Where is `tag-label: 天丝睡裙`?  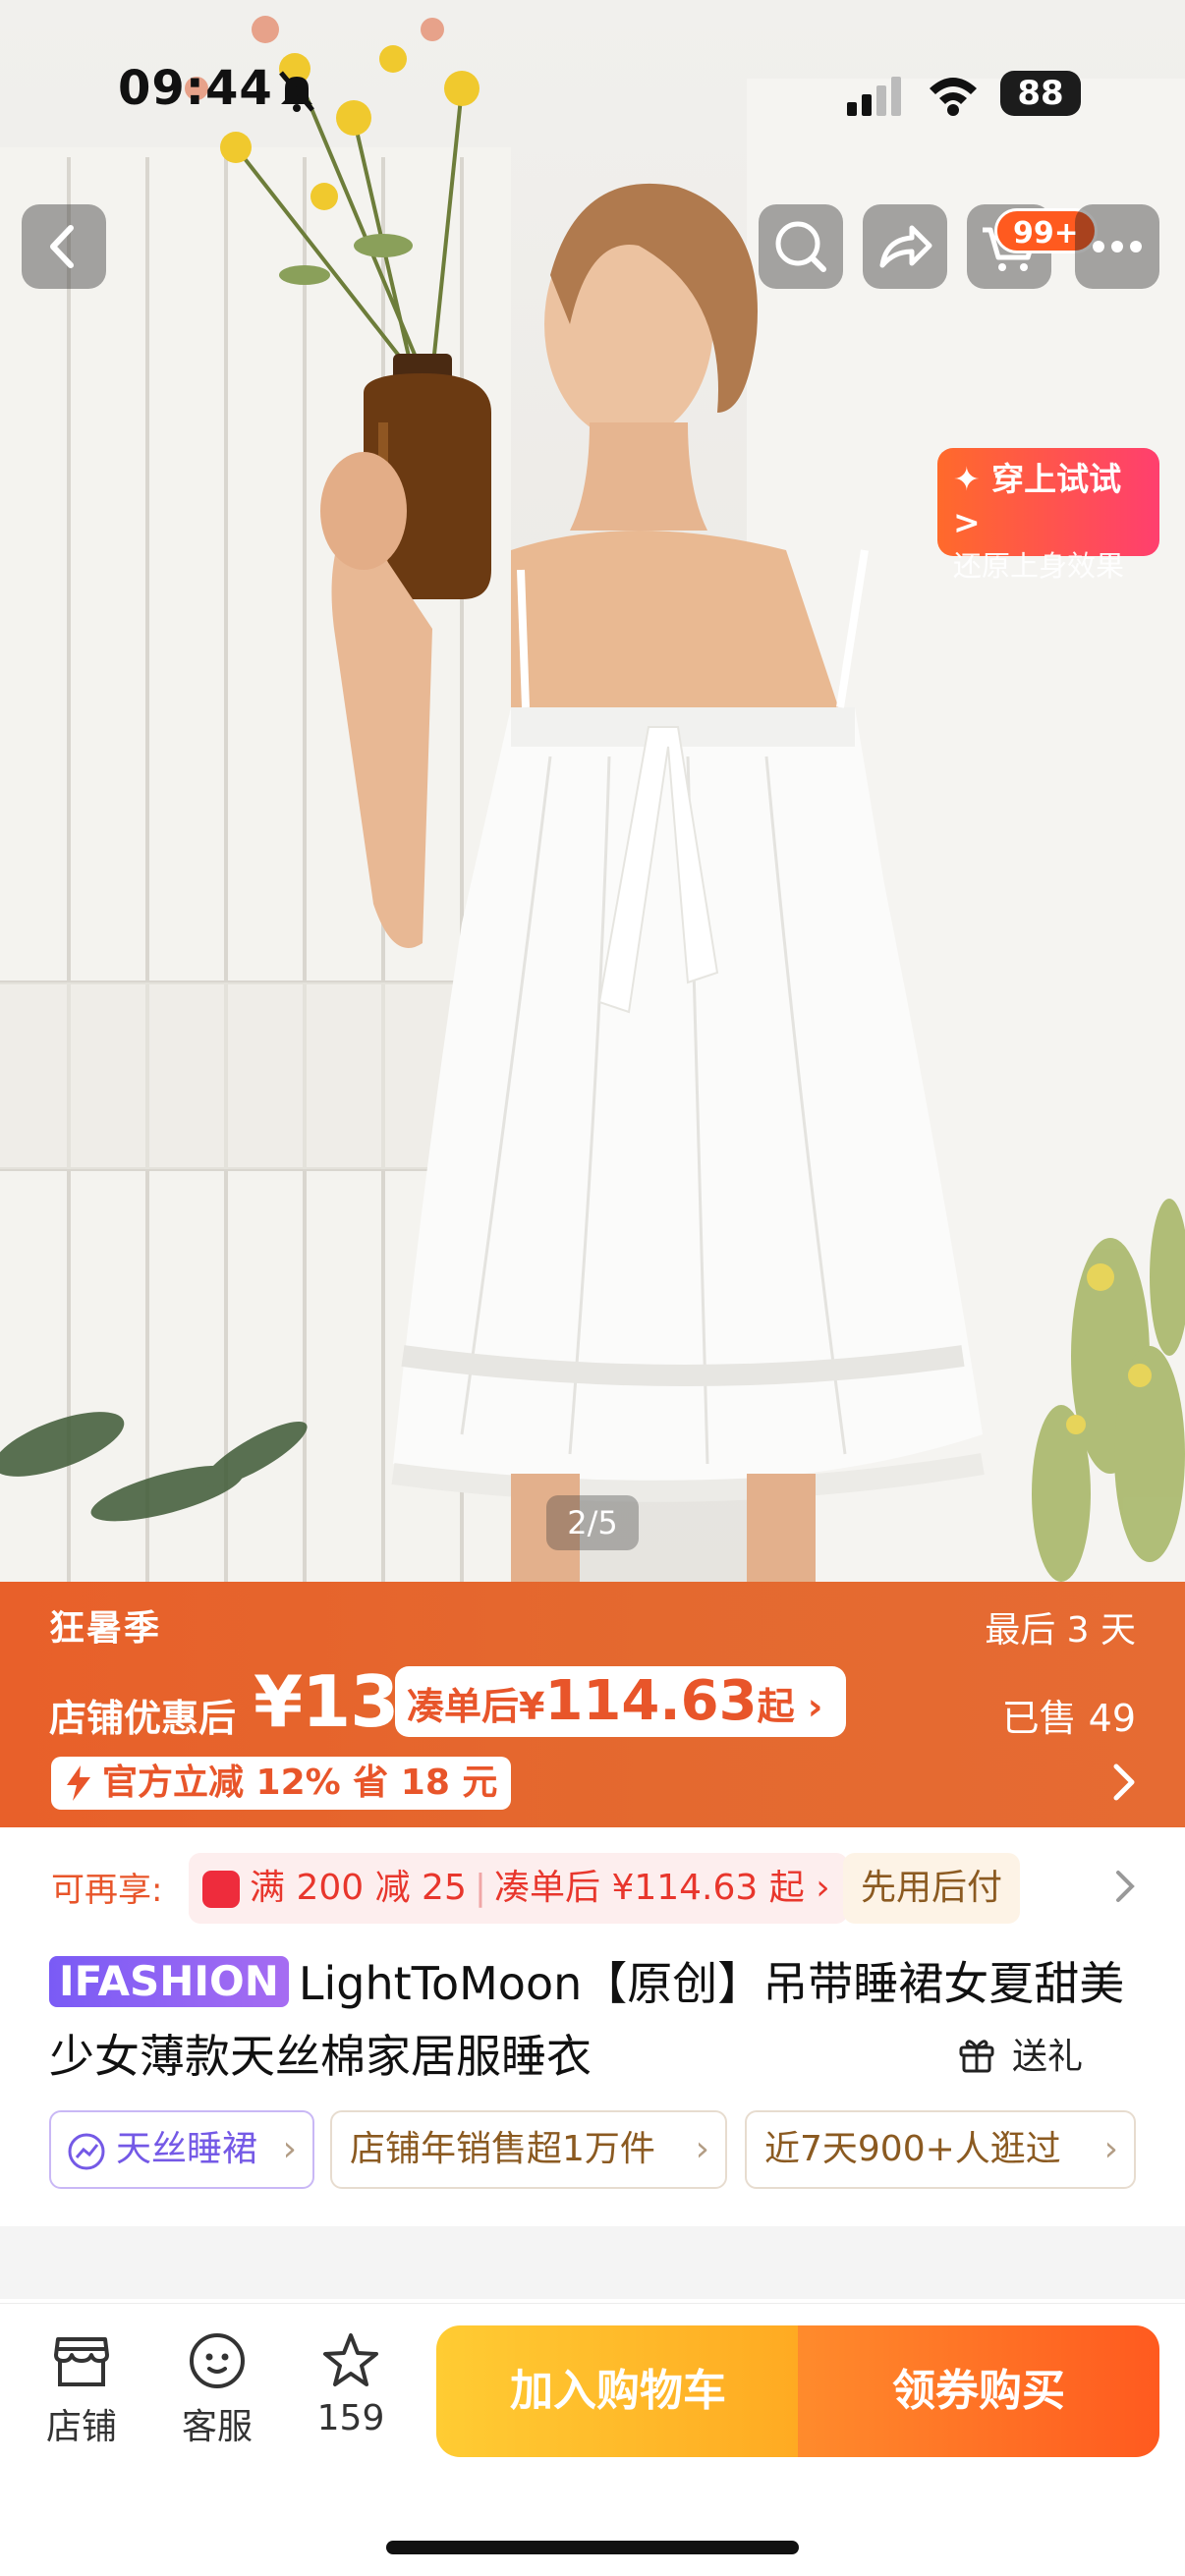 tag-label: 天丝睡裙 is located at coordinates (187, 2149).